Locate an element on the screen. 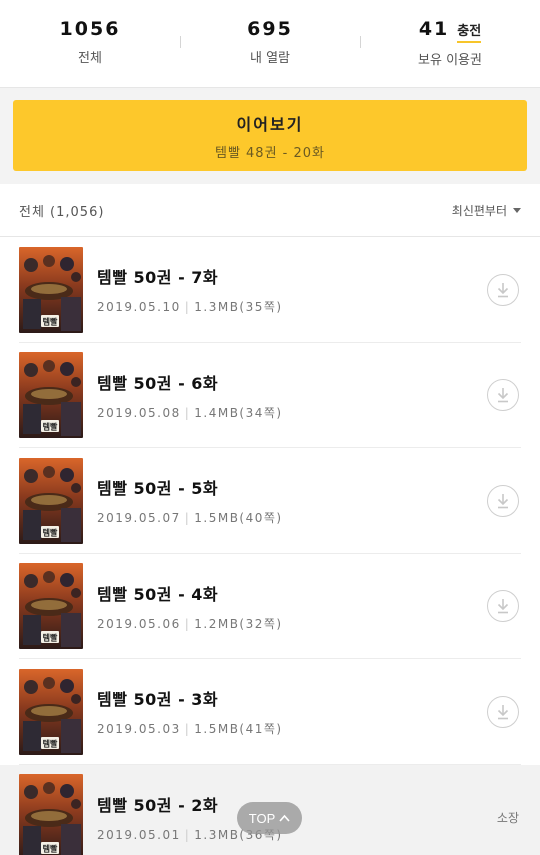  episode-meta: 2019.05.03 | 1.5MB(41쪽) is located at coordinates (292, 728).